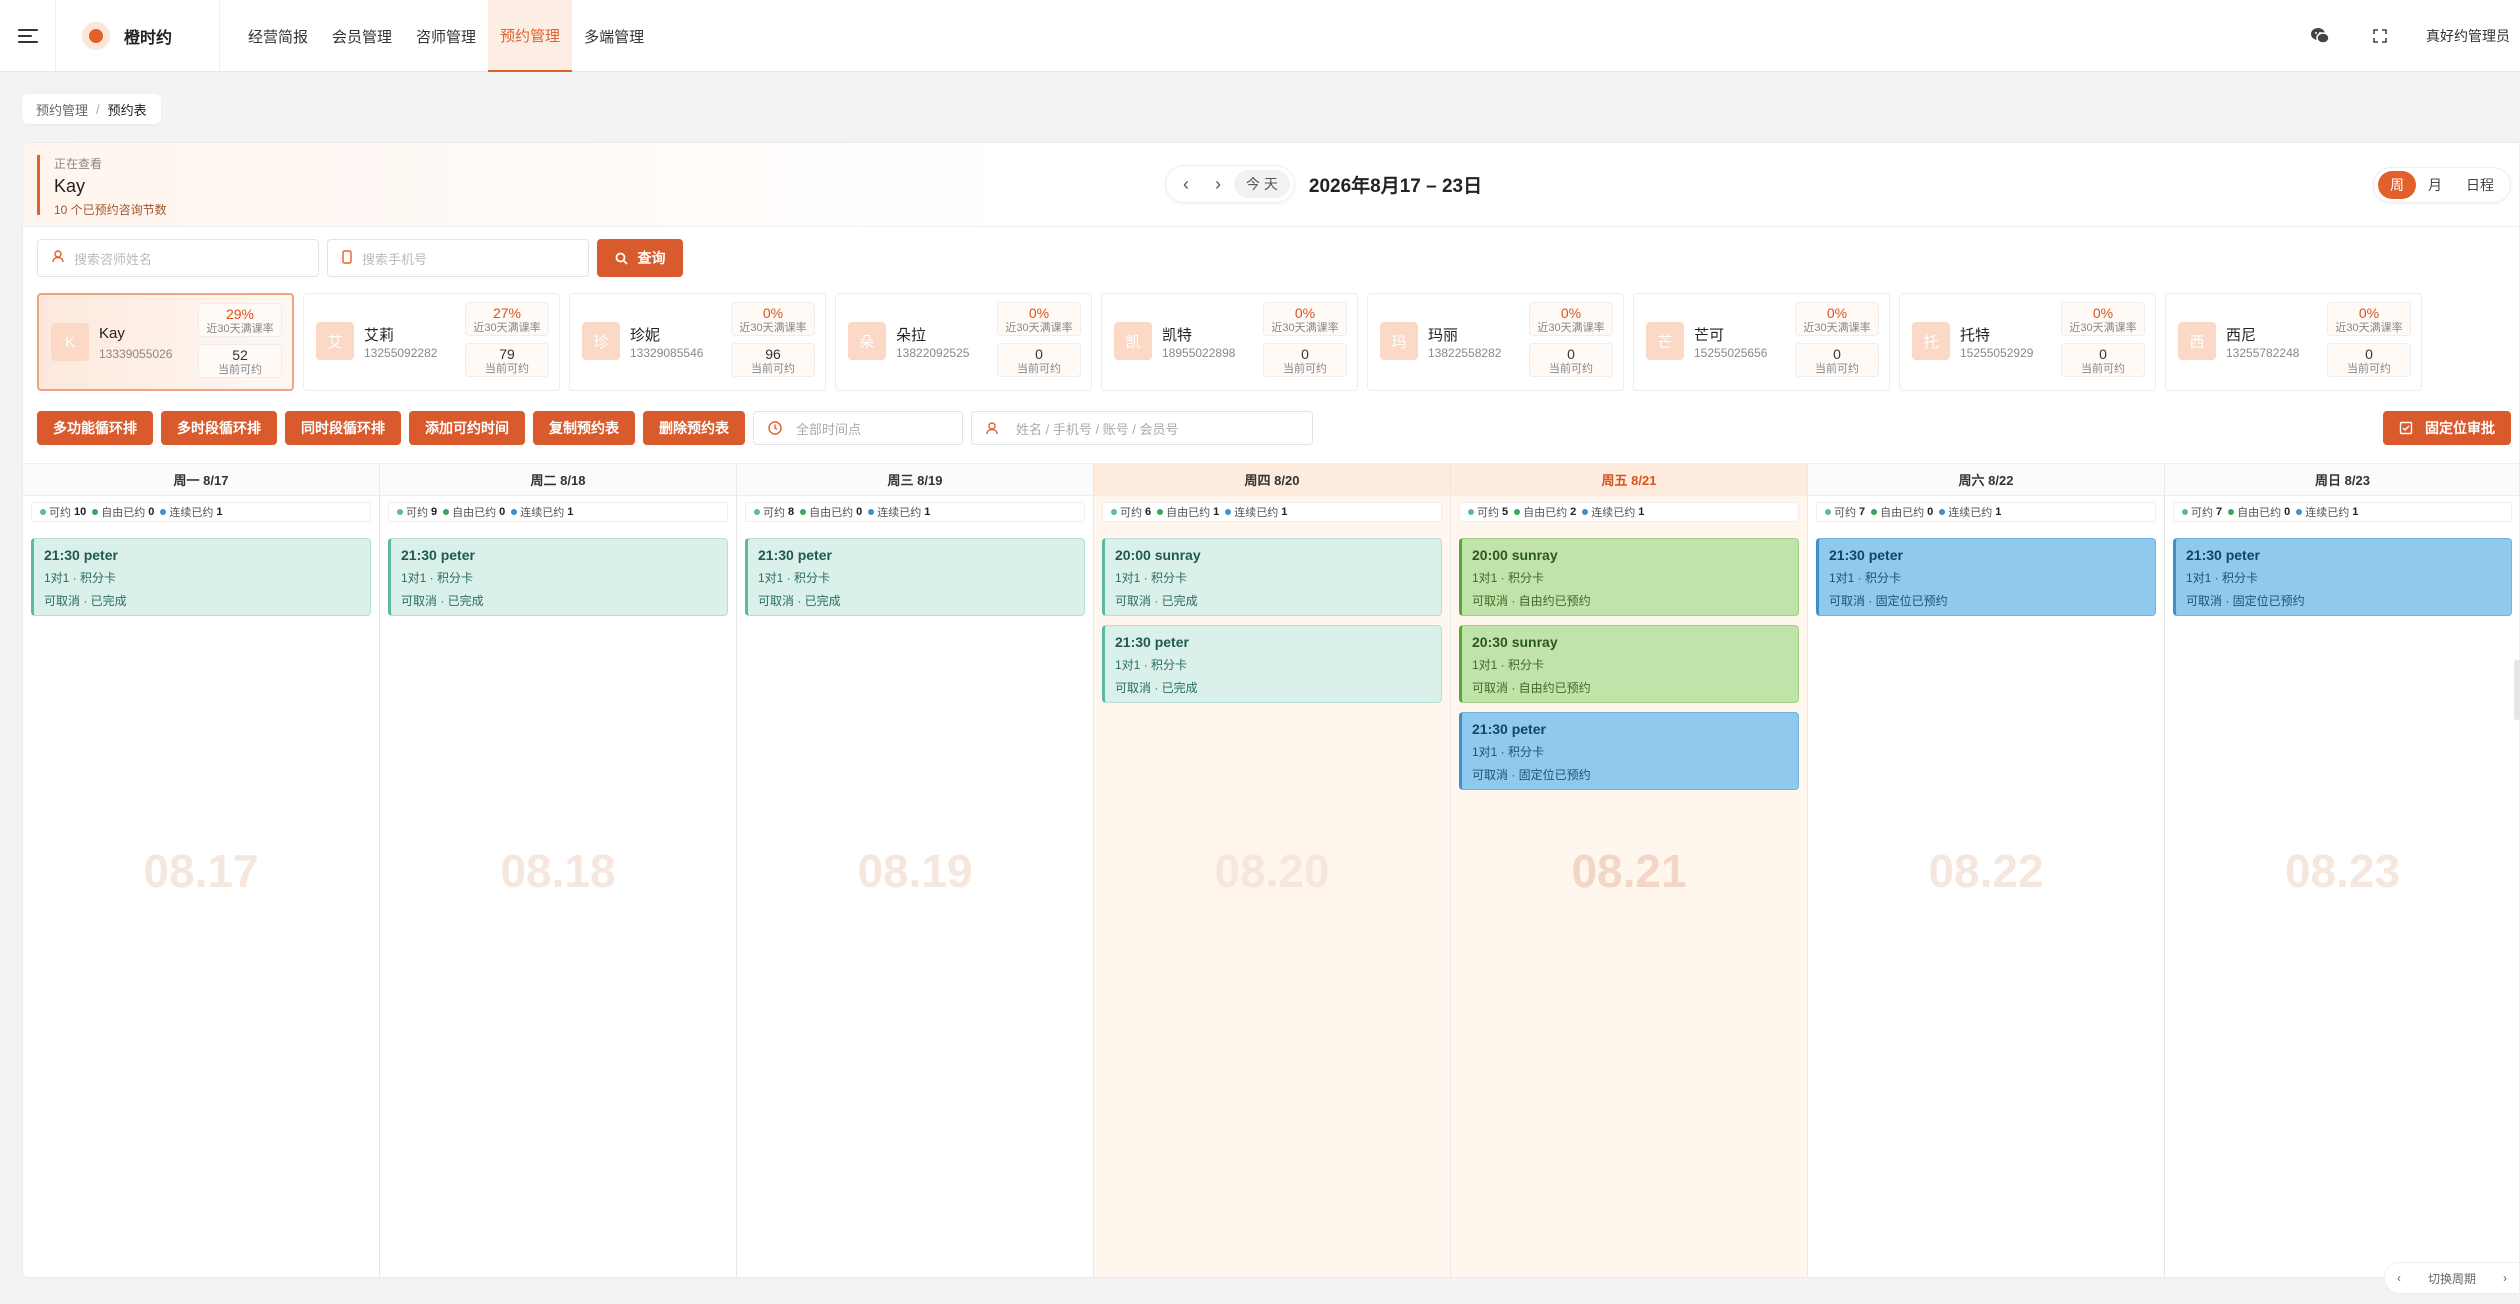 The height and width of the screenshot is (1304, 2520). What do you see at coordinates (2435, 185) in the screenshot?
I see `view-month-tab: 月` at bounding box center [2435, 185].